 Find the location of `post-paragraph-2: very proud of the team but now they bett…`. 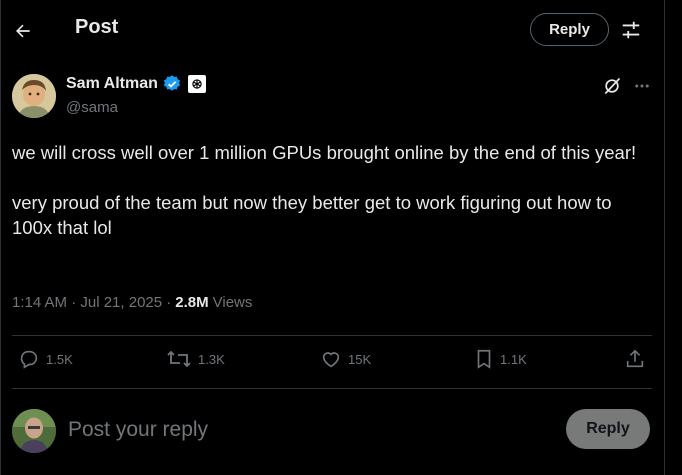

post-paragraph-2: very proud of the team but now they bett… is located at coordinates (312, 215).